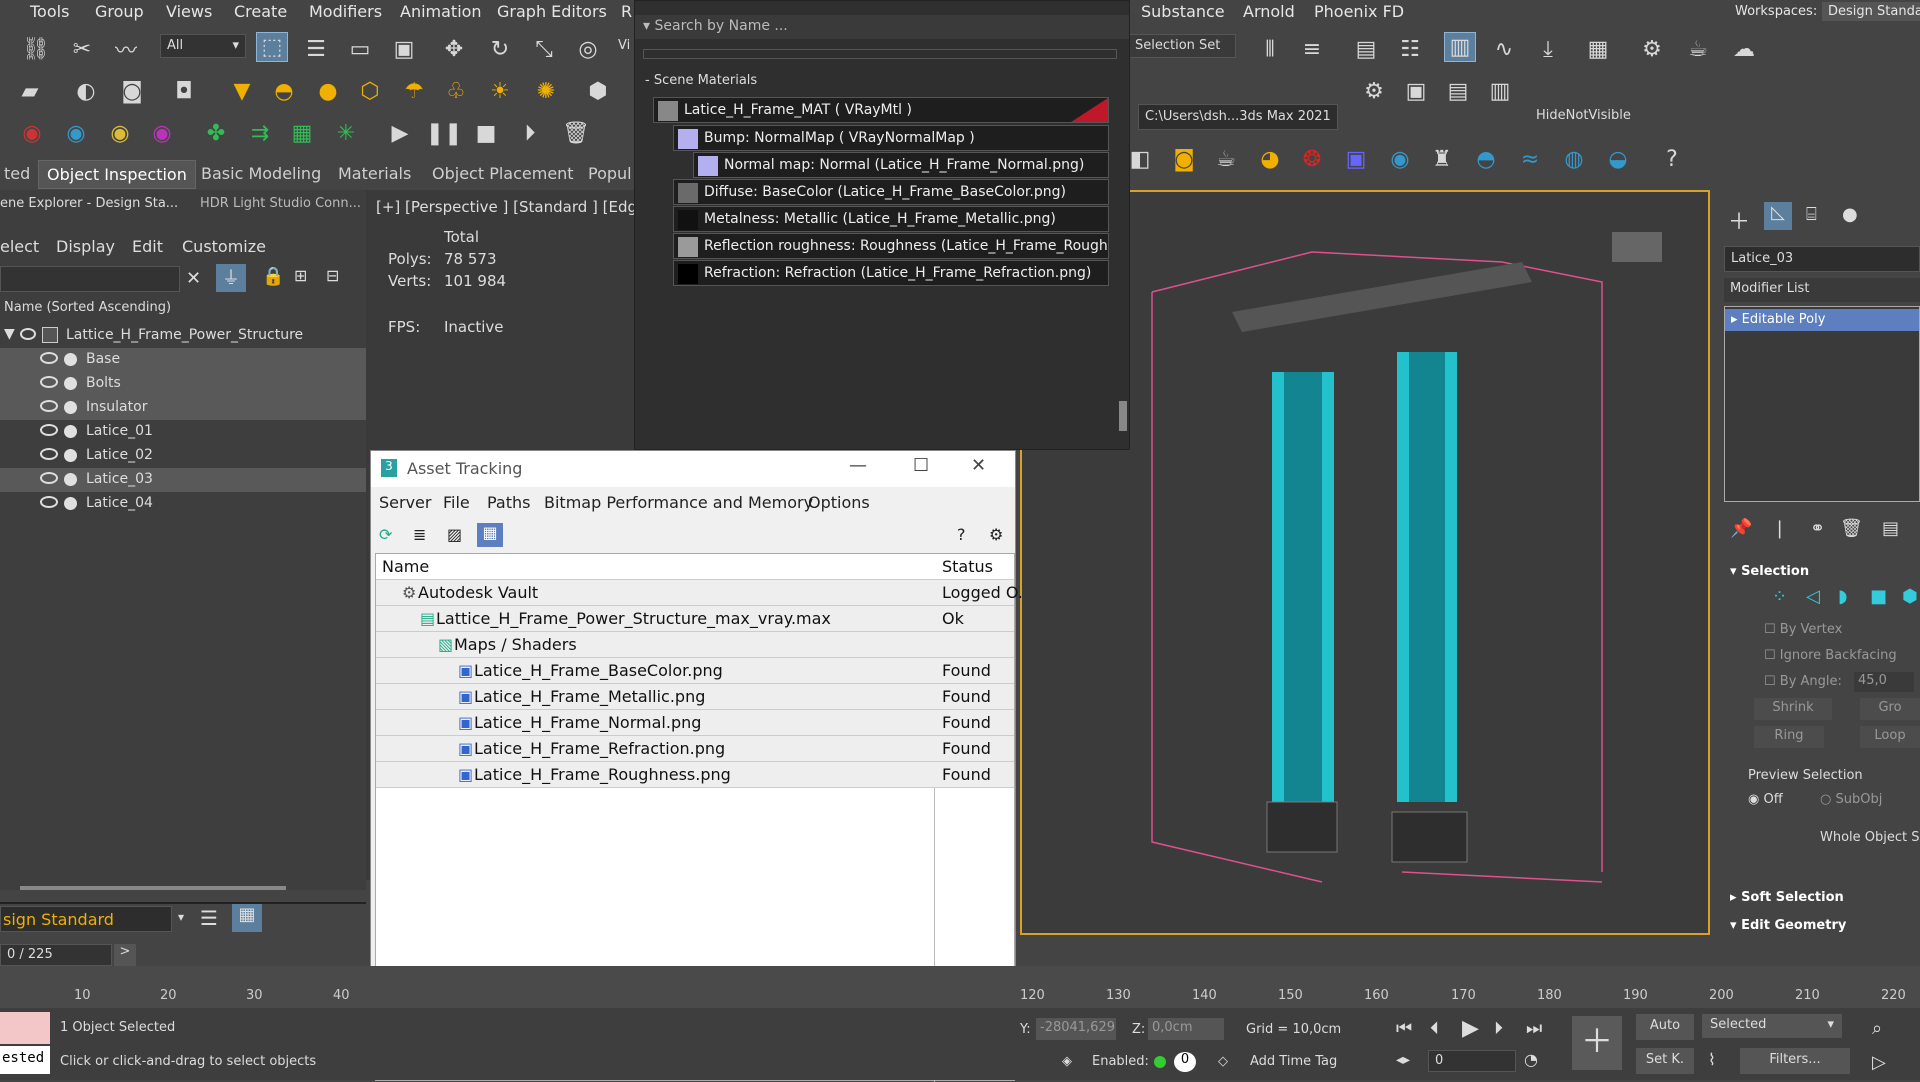 Image resolution: width=1920 pixels, height=1082 pixels. Describe the element at coordinates (414, 91) in the screenshot. I see `ies-light-icon: ☂` at that location.